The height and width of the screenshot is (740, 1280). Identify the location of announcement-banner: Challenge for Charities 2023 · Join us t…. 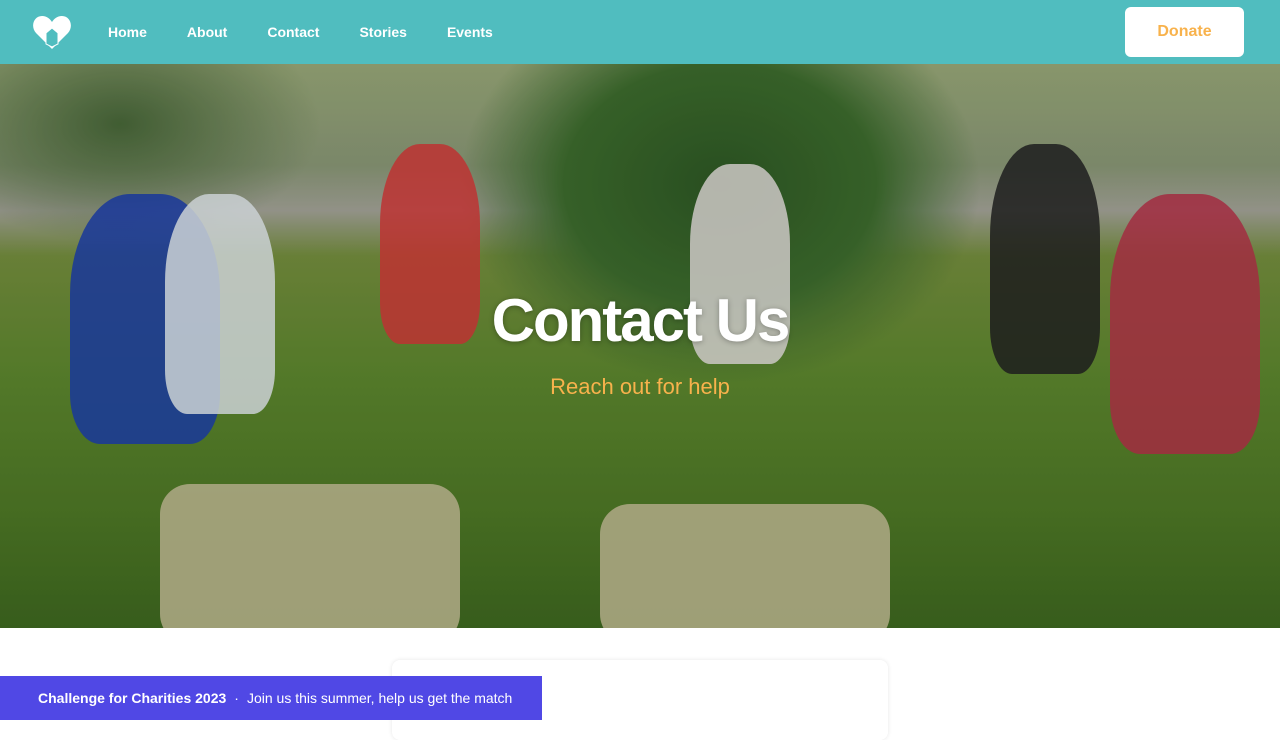
(271, 698).